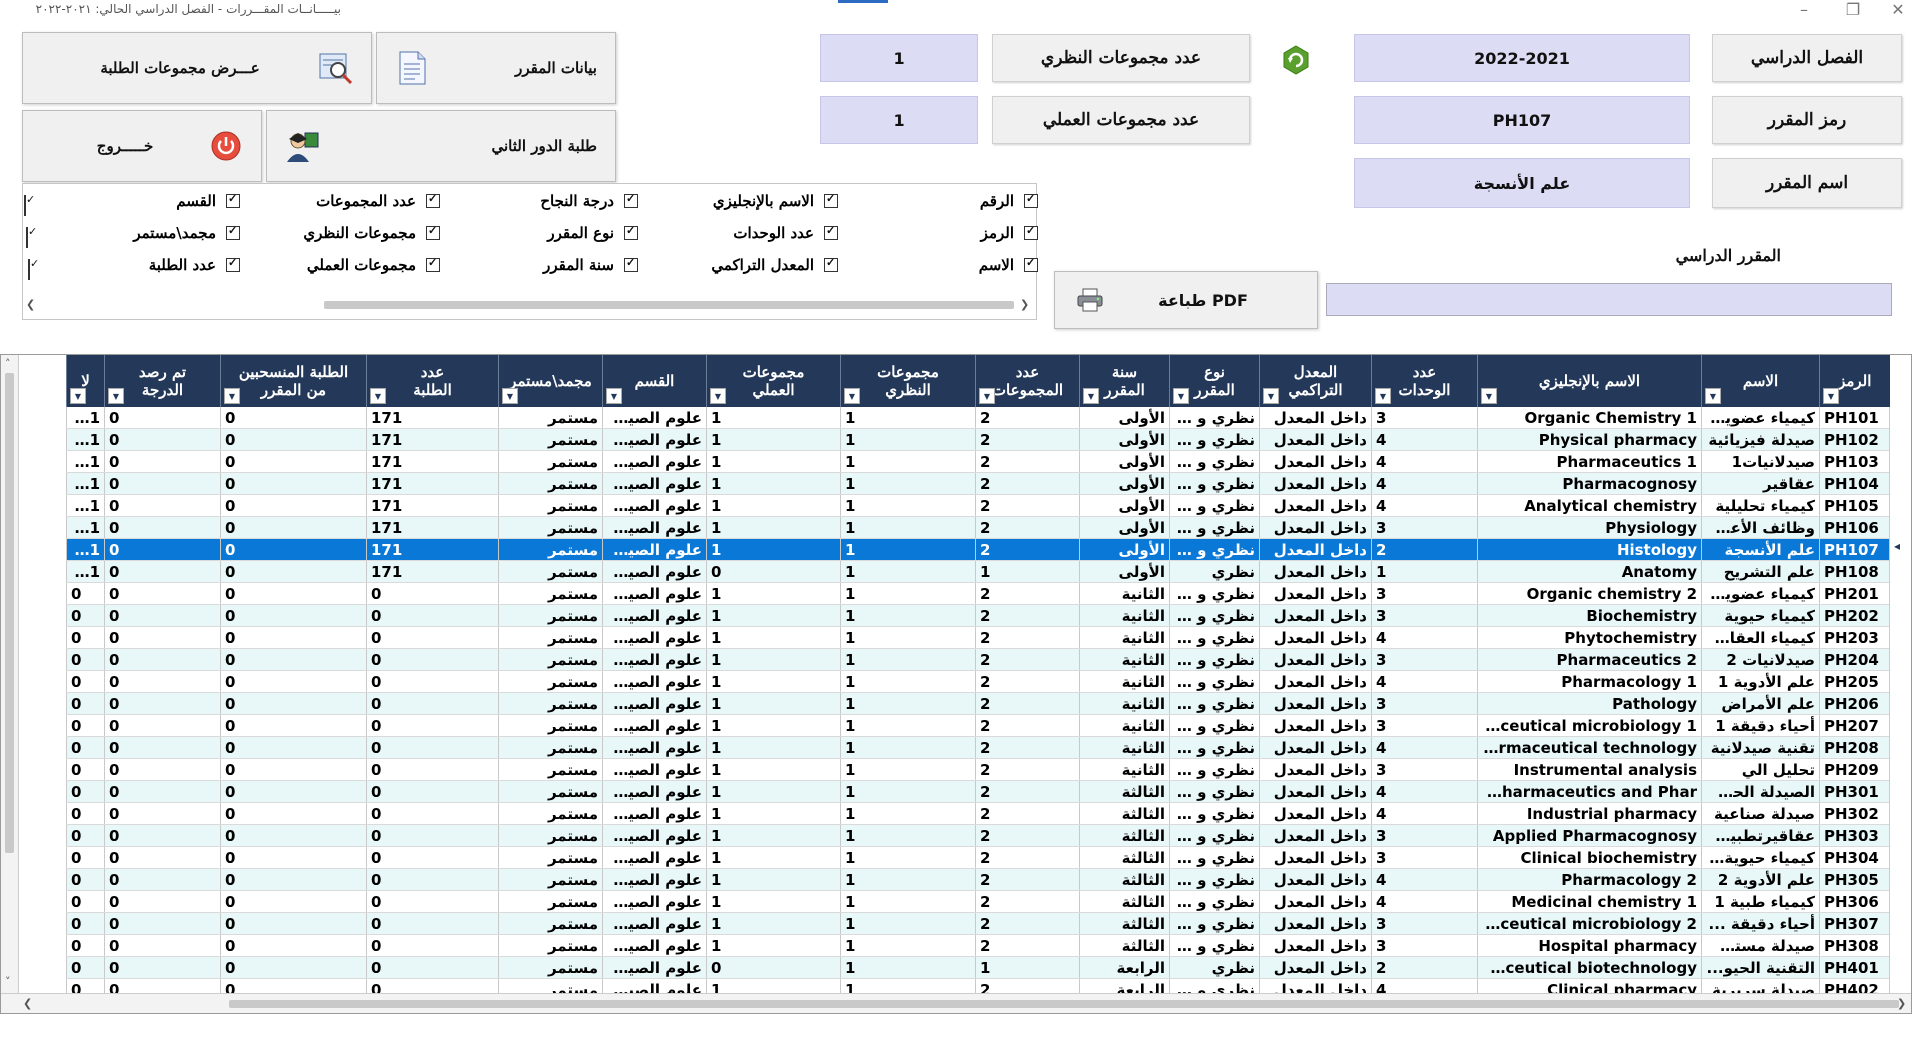 The image size is (1919, 1041). Describe the element at coordinates (1589, 461) in the screenshot. I see `table-cell: Pharmaceutics 1` at that location.